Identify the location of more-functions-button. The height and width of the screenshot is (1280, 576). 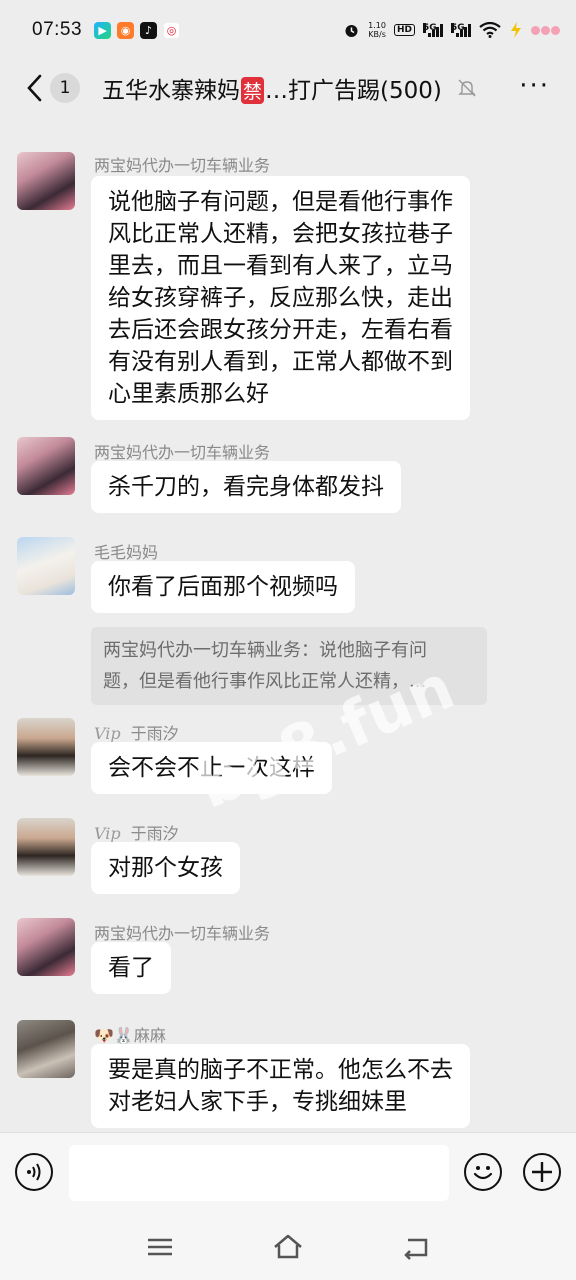
(542, 1172).